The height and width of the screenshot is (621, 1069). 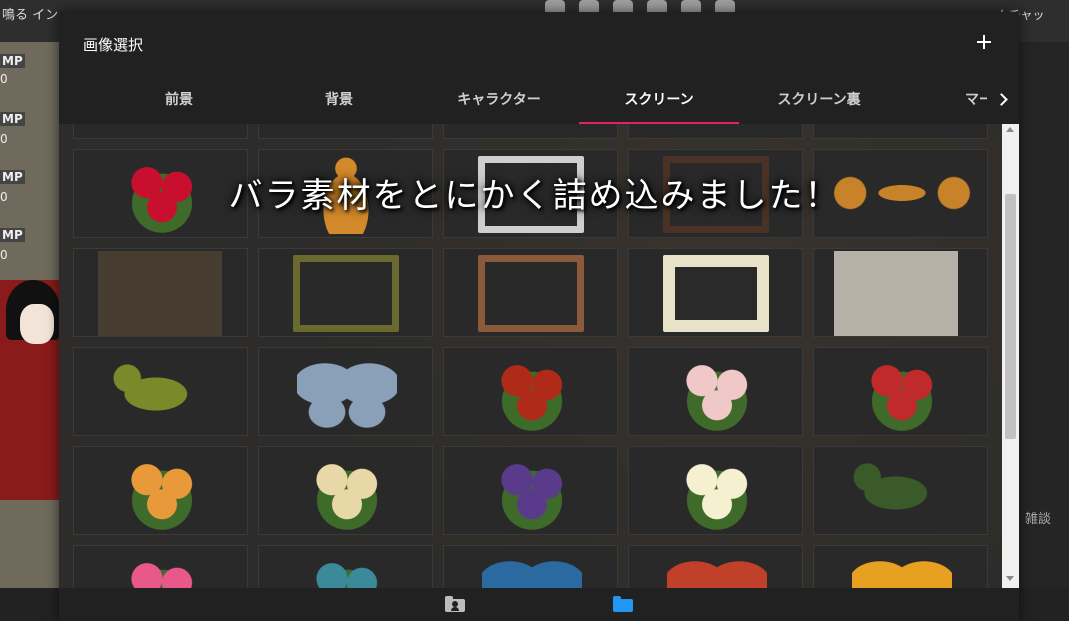 I want to click on tab-4: スクリーン裏, so click(x=819, y=100).